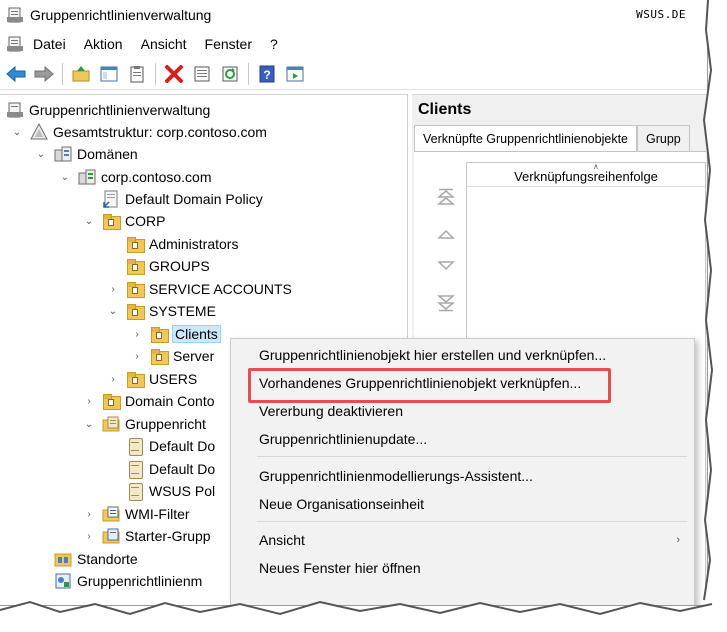  What do you see at coordinates (194, 356) in the screenshot?
I see `tree-node-label: Server` at bounding box center [194, 356].